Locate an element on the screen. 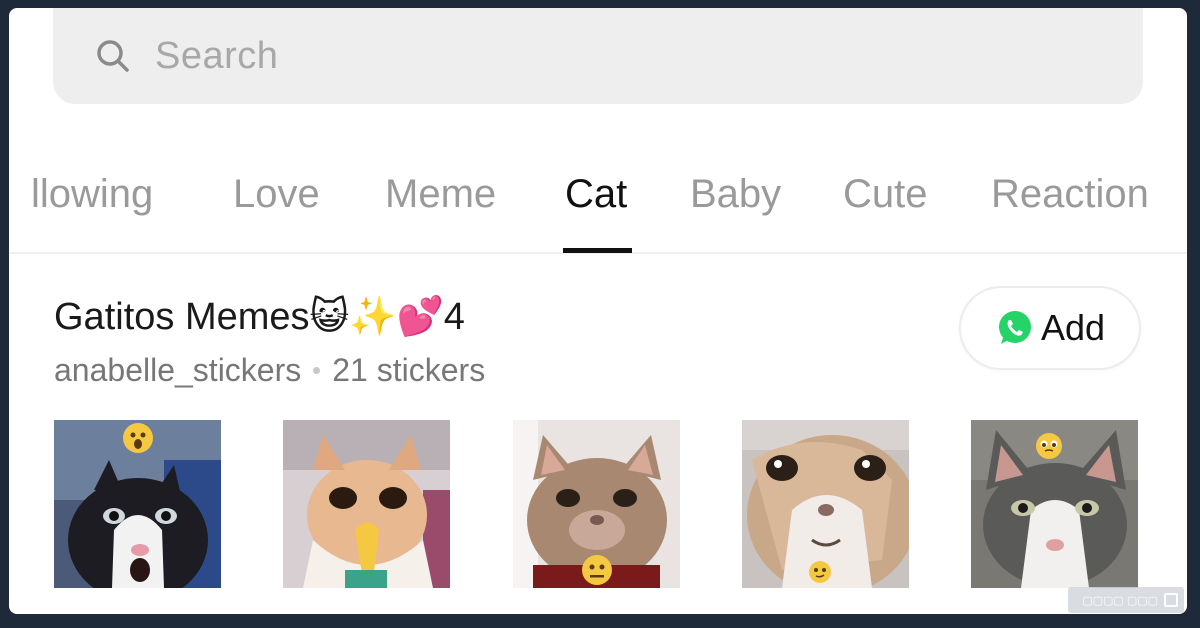 The width and height of the screenshot is (1200, 628). pack-title: Gatitos Memes😺✨💕4 is located at coordinates (259, 316).